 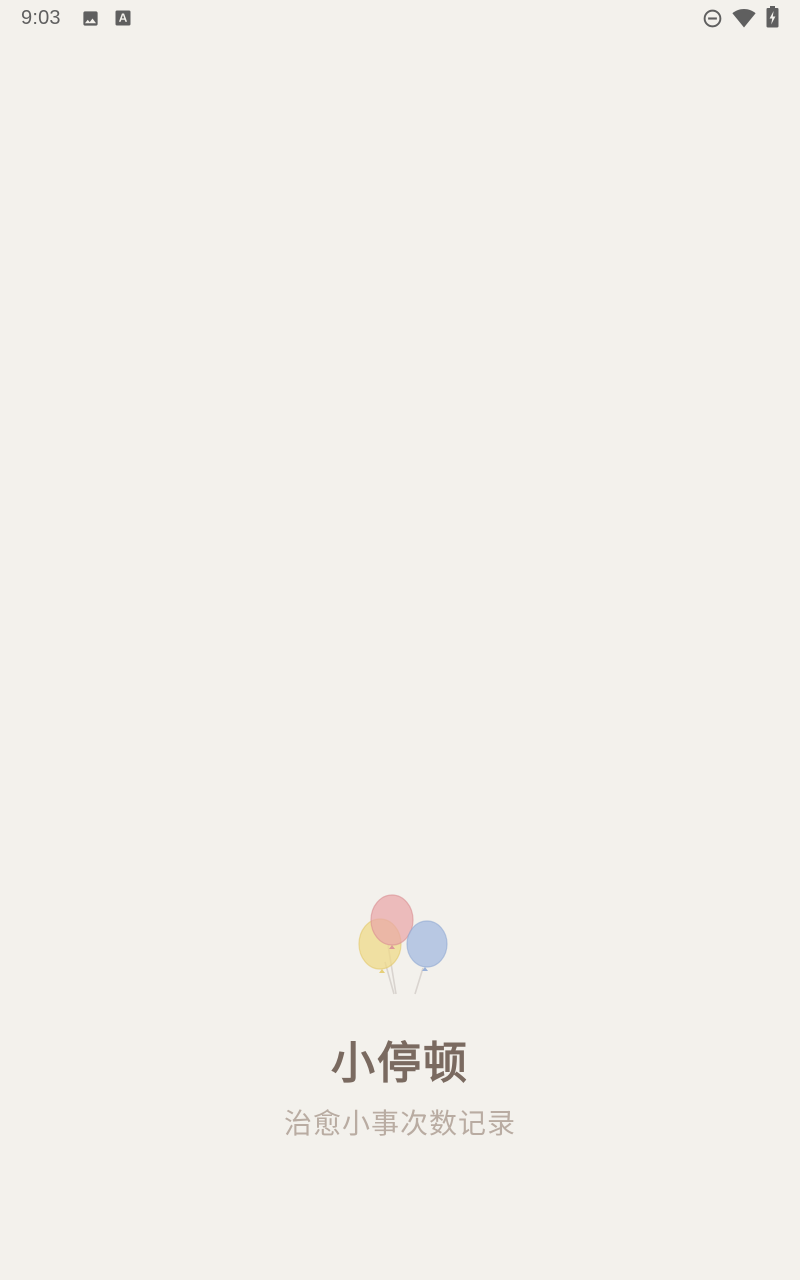 I want to click on status-bar: 9:03, so click(x=400, y=19).